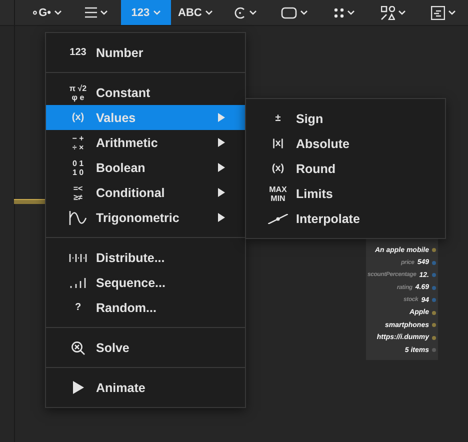  I want to click on menu-item: MAX MIN Limits, so click(345, 193).